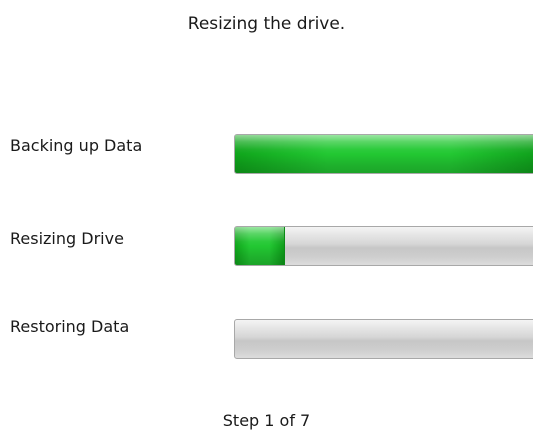 This screenshot has height=432, width=533. I want to click on progress-fill-resize, so click(260, 246).